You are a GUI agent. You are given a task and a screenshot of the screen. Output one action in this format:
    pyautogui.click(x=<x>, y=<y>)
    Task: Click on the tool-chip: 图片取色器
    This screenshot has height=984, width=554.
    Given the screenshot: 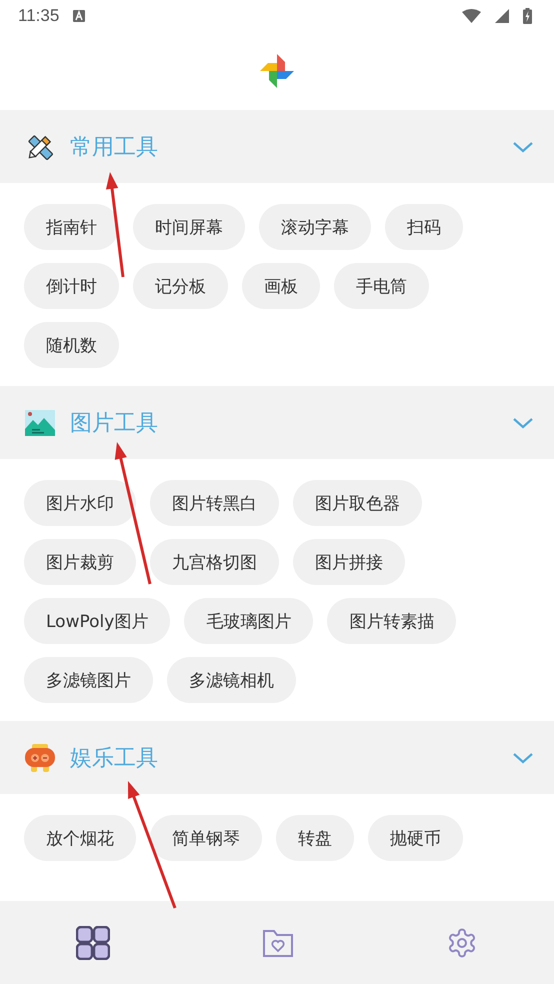 What is the action you would take?
    pyautogui.click(x=357, y=503)
    